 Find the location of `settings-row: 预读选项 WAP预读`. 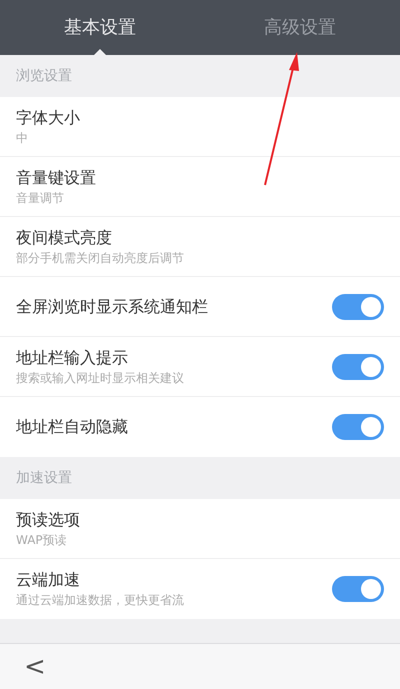

settings-row: 预读选项 WAP预读 is located at coordinates (200, 529).